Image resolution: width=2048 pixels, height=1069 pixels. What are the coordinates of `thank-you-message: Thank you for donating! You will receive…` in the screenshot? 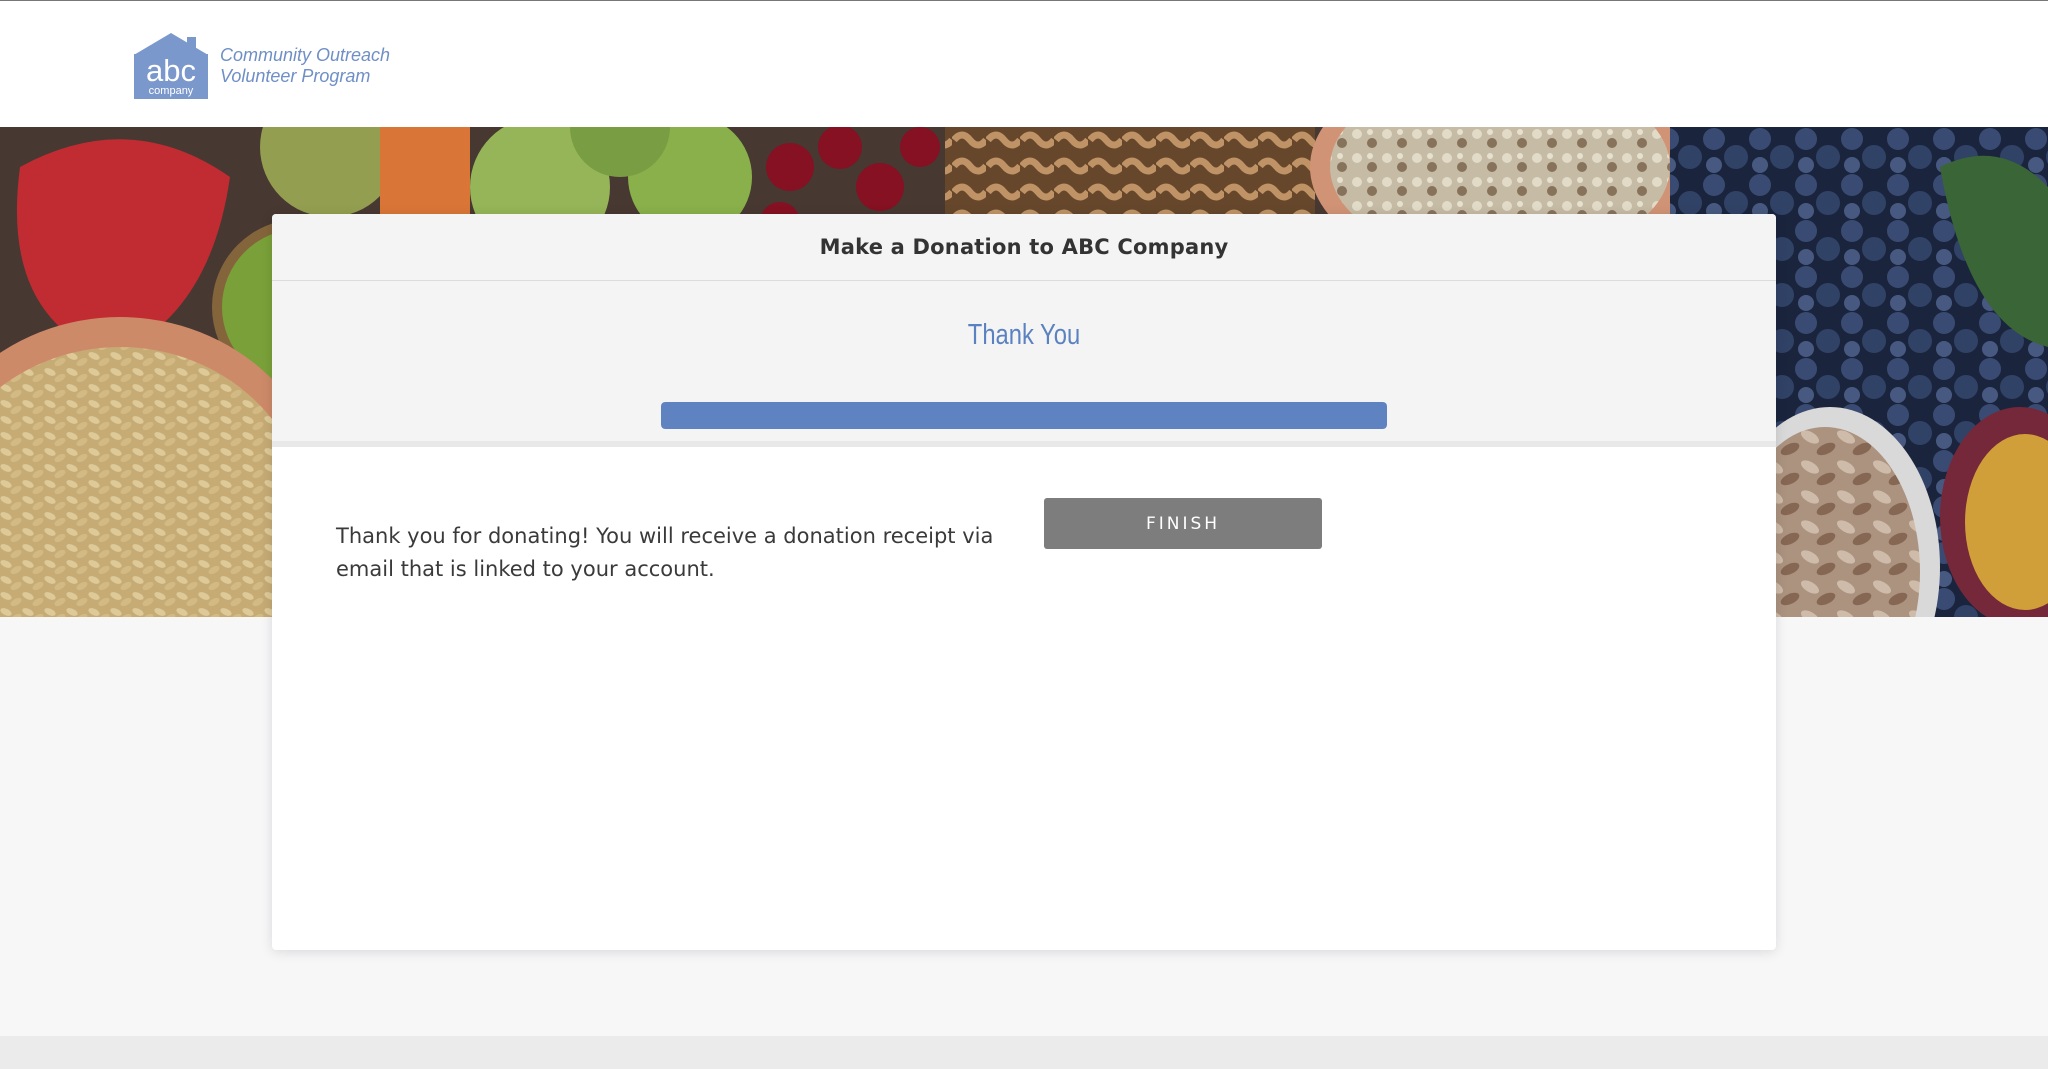 It's located at (665, 552).